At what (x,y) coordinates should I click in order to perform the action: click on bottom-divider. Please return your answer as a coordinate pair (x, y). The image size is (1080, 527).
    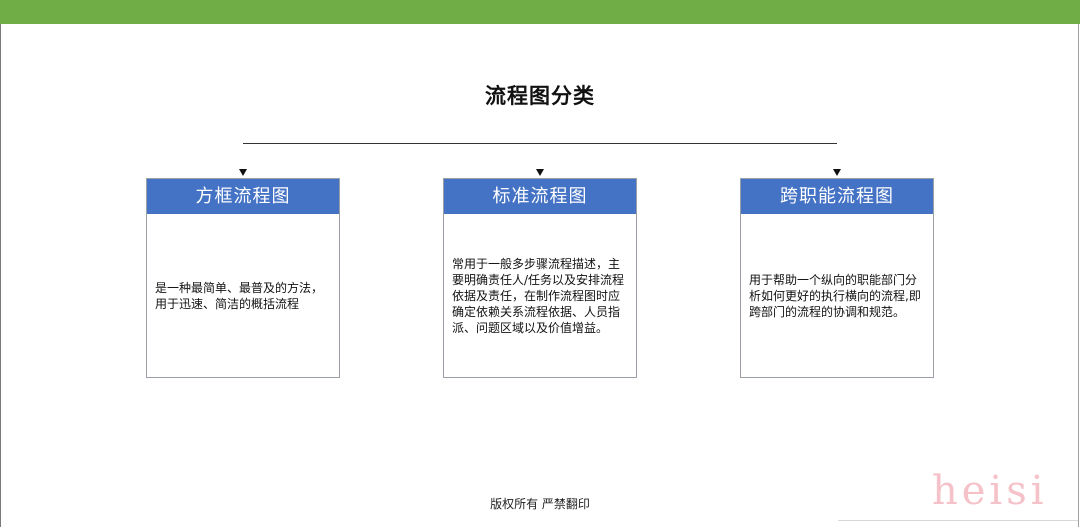
    Looking at the image, I should click on (958, 520).